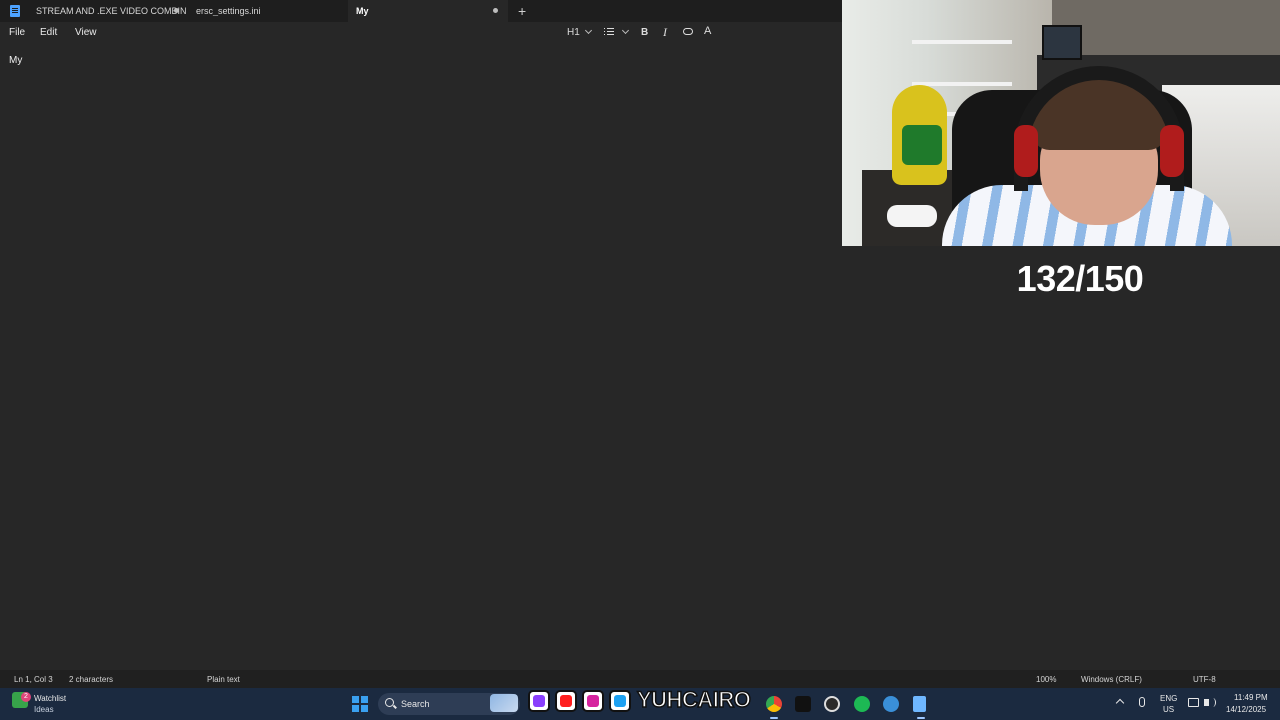 Image resolution: width=1280 pixels, height=720 pixels. Describe the element at coordinates (1111, 679) in the screenshot. I see `line-ending: Windows (CRLF)` at that location.